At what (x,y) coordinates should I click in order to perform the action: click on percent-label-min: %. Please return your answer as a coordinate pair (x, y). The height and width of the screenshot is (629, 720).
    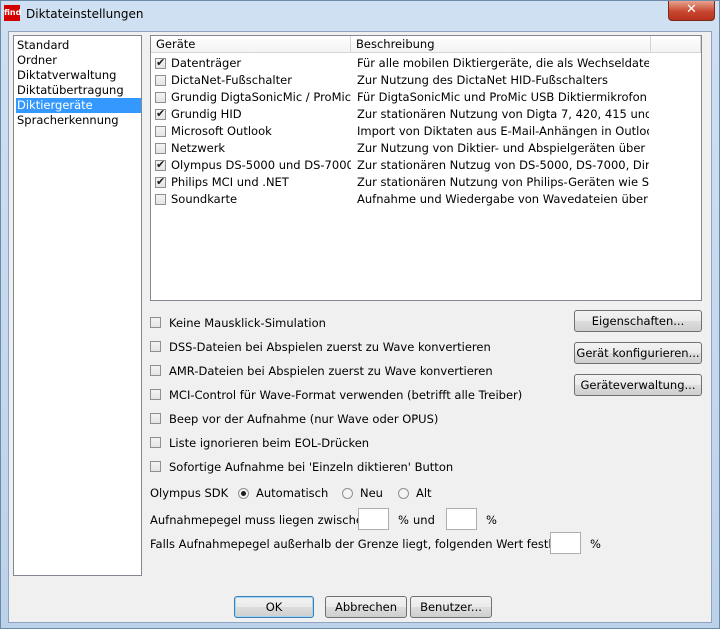
    Looking at the image, I should click on (403, 520).